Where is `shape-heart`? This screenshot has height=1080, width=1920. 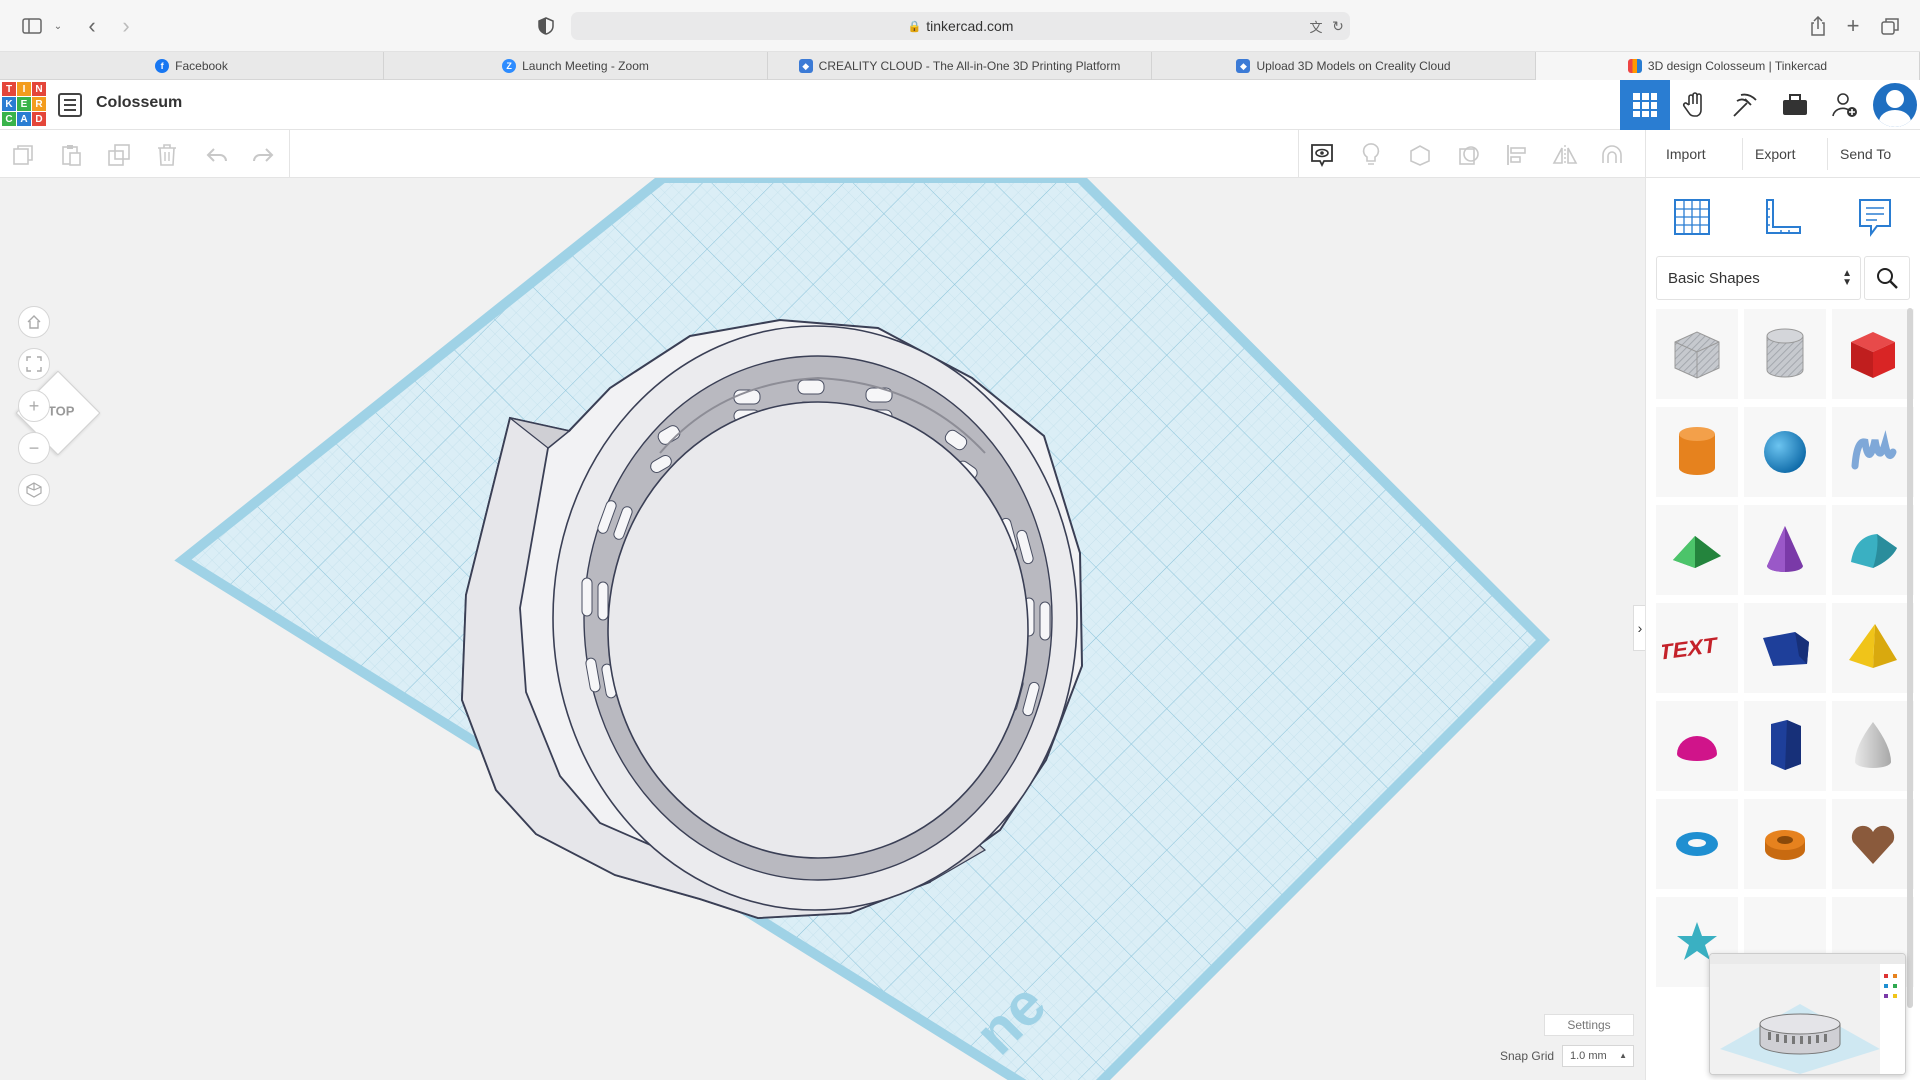 shape-heart is located at coordinates (1873, 844).